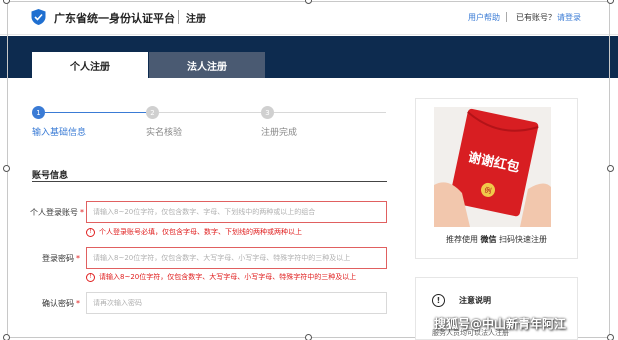 The image size is (618, 340). Describe the element at coordinates (6, 168) in the screenshot. I see `resize-handle-ml` at that location.